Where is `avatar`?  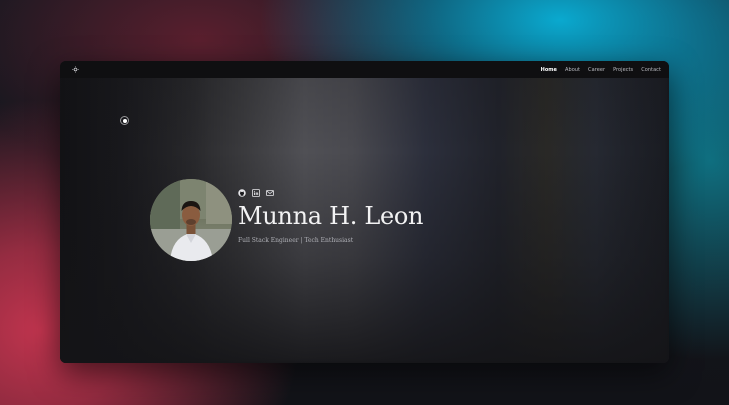 avatar is located at coordinates (191, 220).